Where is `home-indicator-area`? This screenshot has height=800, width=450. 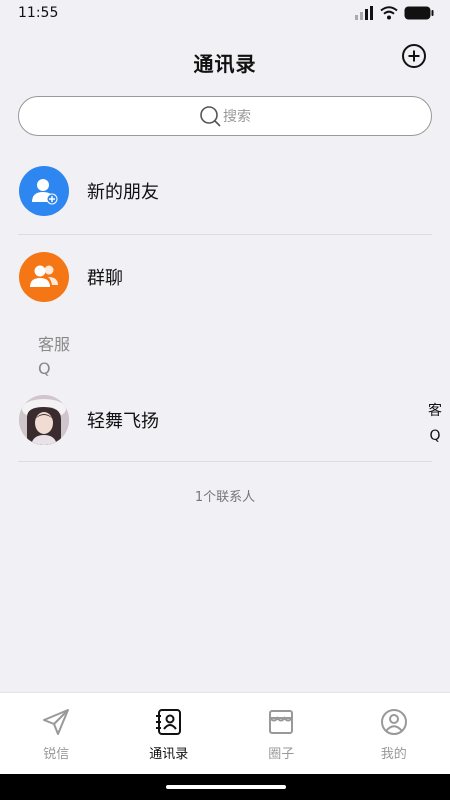 home-indicator-area is located at coordinates (225, 787).